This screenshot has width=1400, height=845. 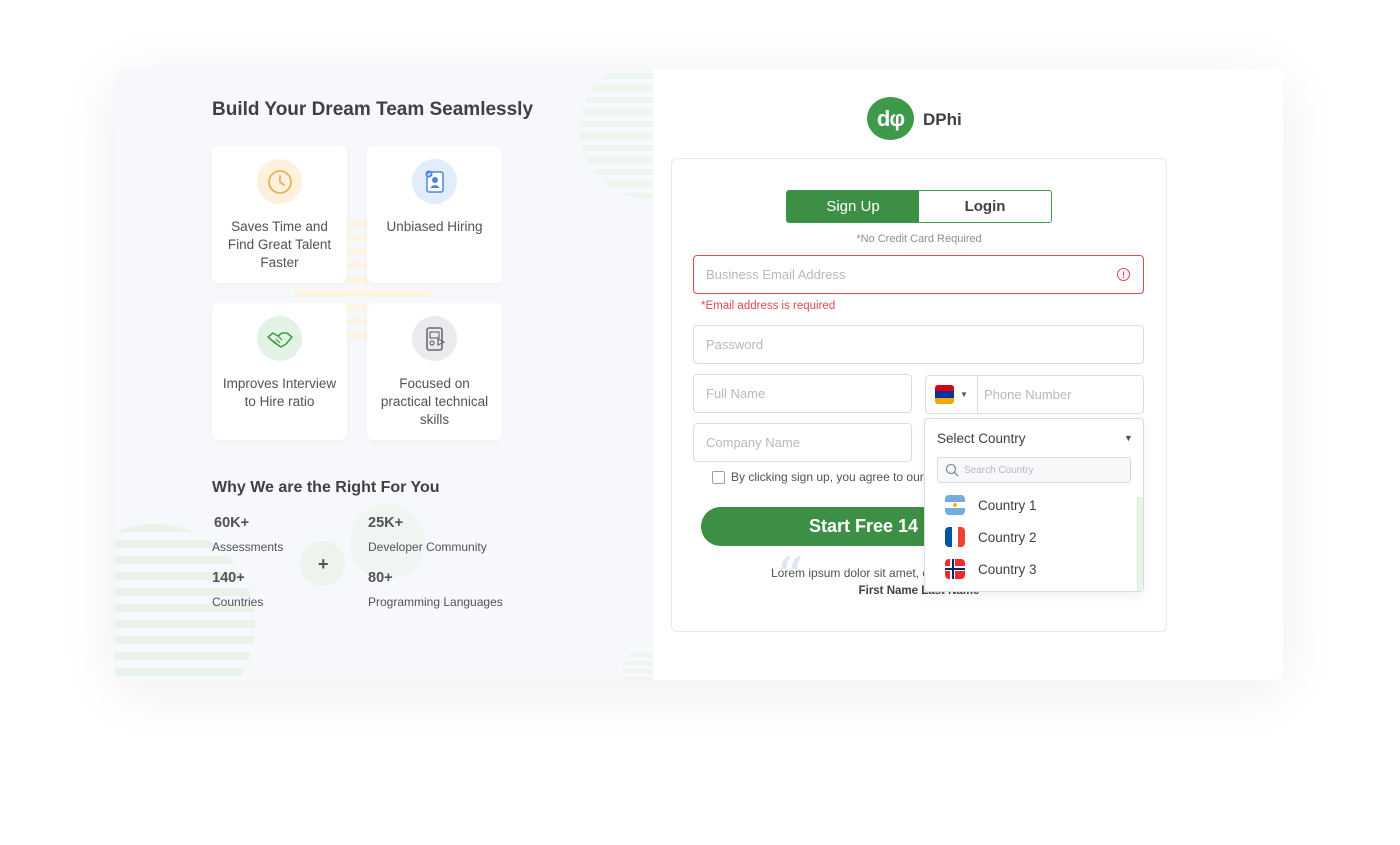 What do you see at coordinates (802, 442) in the screenshot?
I see `company-name-field` at bounding box center [802, 442].